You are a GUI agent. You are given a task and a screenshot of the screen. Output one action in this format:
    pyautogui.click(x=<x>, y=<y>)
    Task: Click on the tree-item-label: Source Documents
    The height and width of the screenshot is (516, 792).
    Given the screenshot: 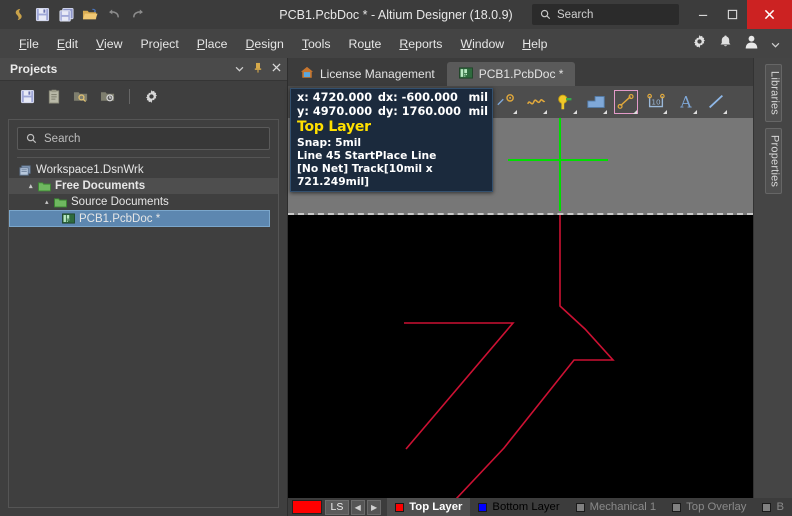 What is the action you would take?
    pyautogui.click(x=120, y=202)
    